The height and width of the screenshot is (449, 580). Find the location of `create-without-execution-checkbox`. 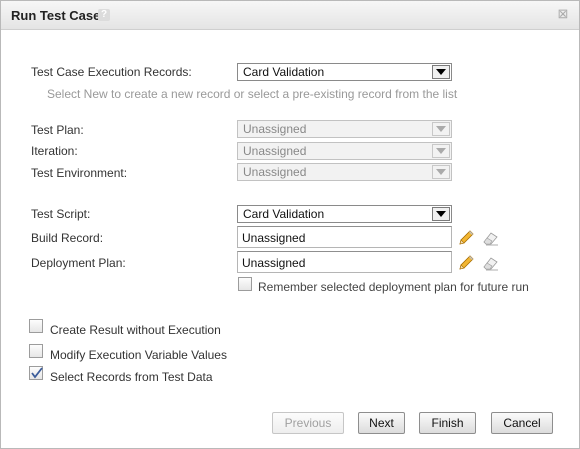

create-without-execution-checkbox is located at coordinates (36, 326).